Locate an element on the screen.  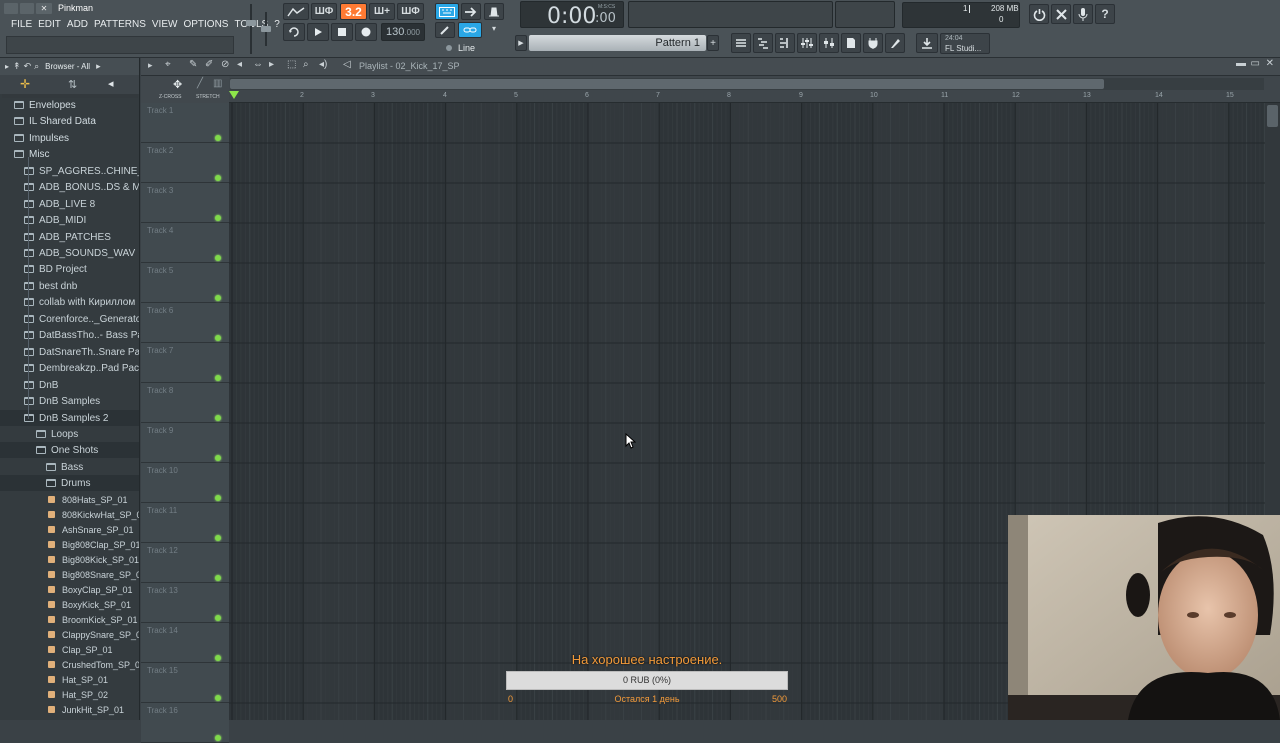
pattern-selector: Pattern 1 is located at coordinates (617, 43).